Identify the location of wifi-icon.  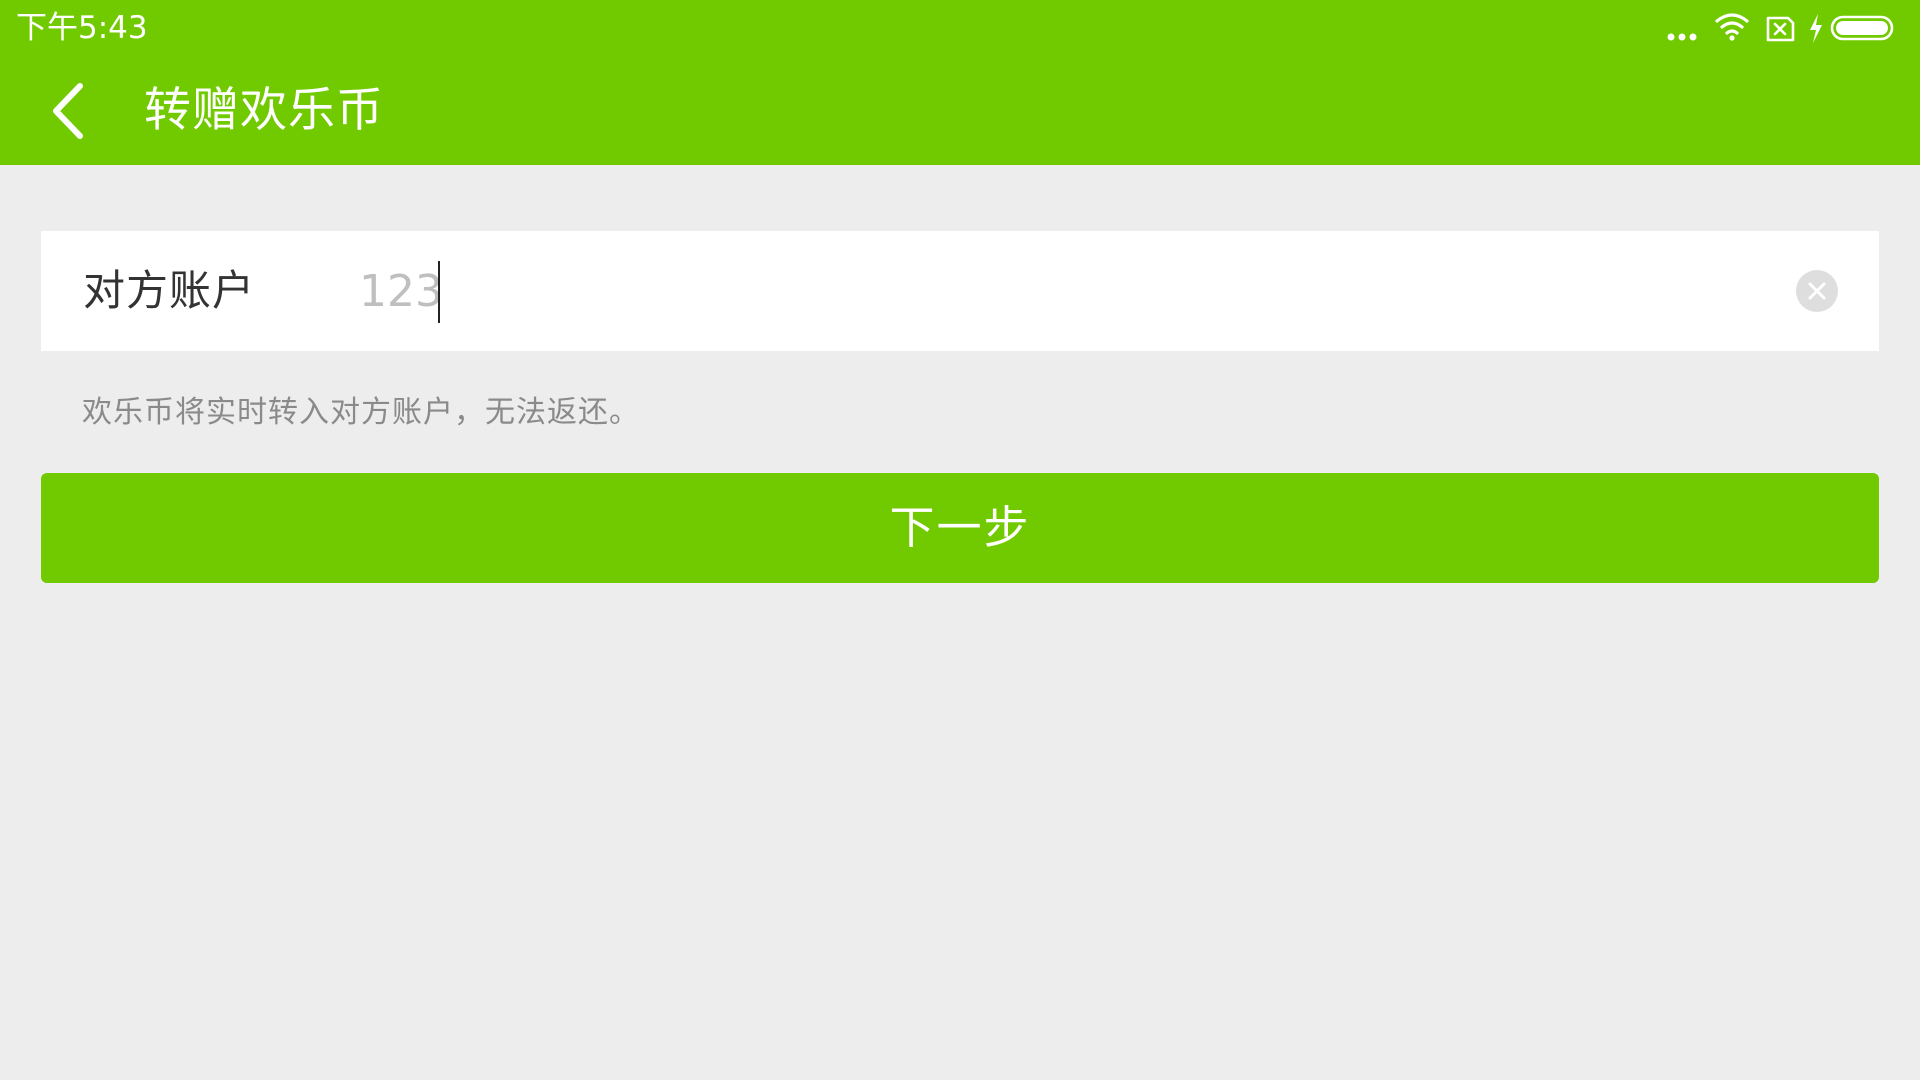
(1732, 27).